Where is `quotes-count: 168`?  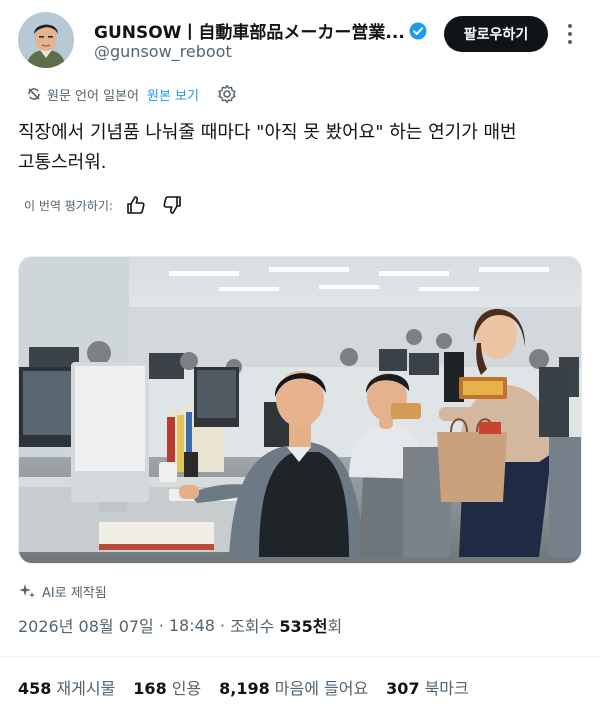 quotes-count: 168 is located at coordinates (150, 688).